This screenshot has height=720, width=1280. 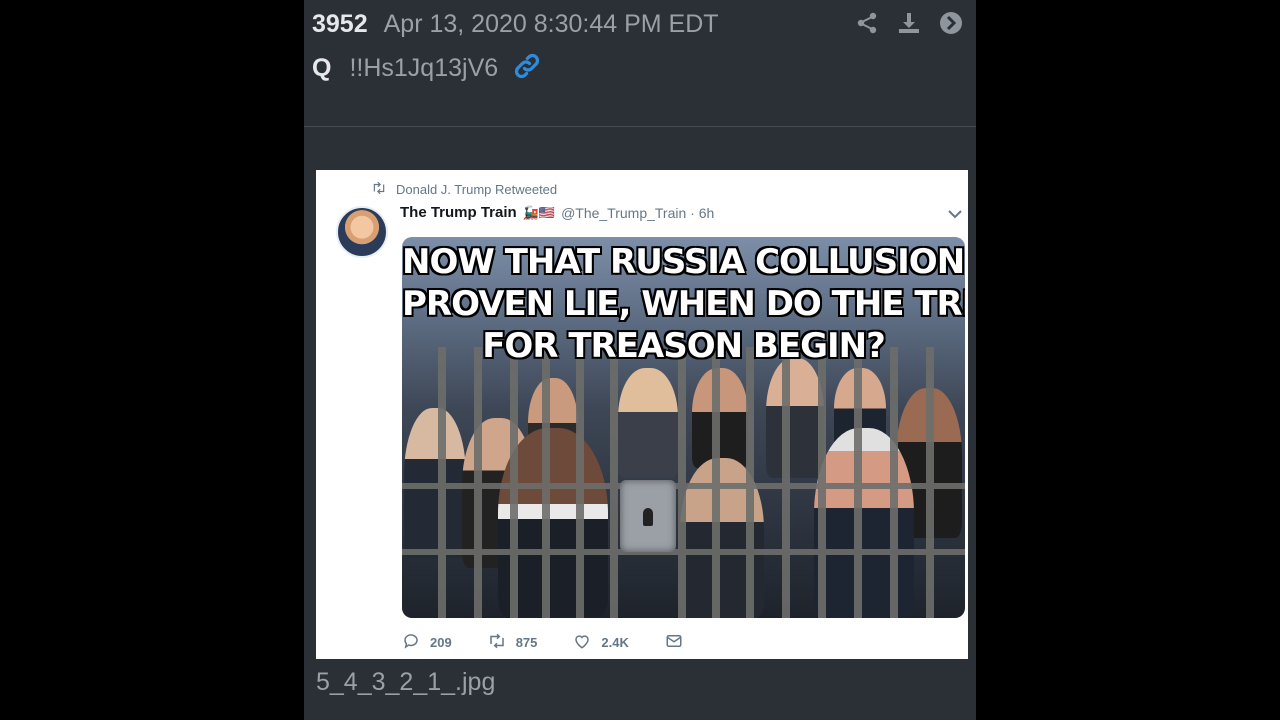 What do you see at coordinates (322, 67) in the screenshot?
I see `post-author: Q` at bounding box center [322, 67].